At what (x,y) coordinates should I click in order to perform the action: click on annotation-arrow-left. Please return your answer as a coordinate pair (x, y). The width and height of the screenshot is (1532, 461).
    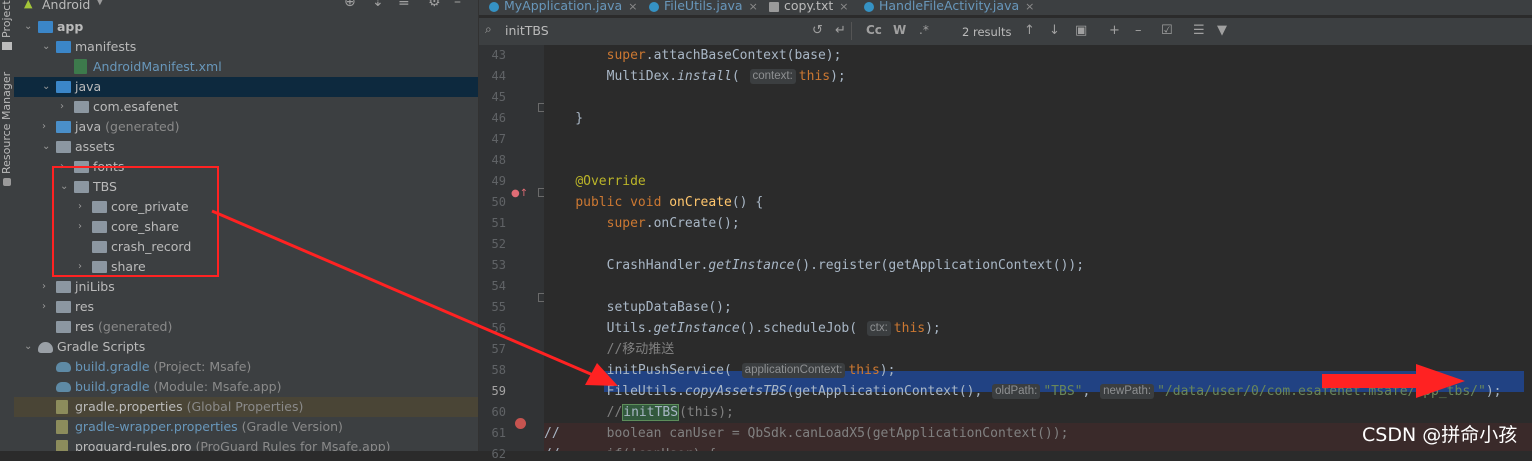
    Looking at the image, I should click on (406, 294).